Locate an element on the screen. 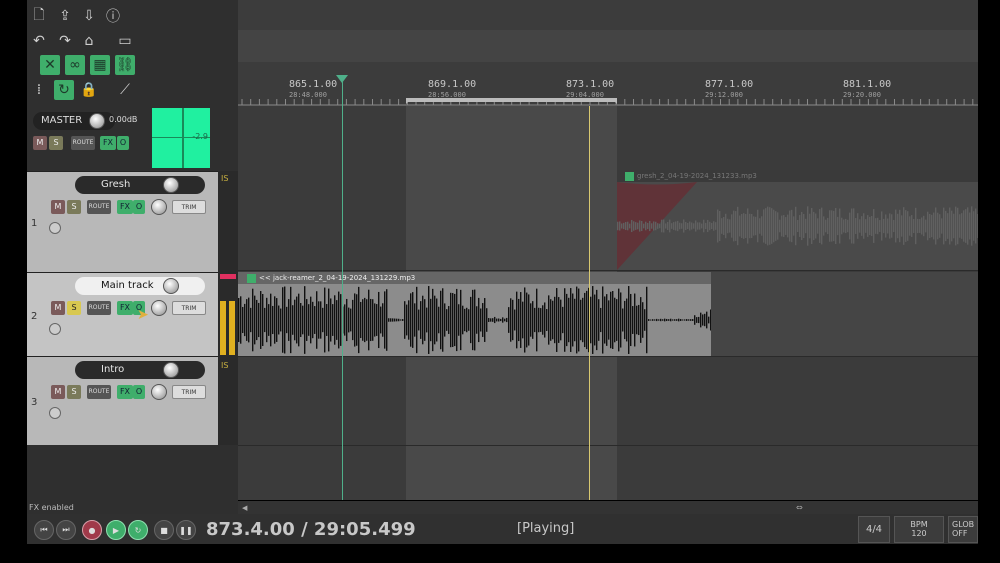  track-1: 1 Gresh M S ROUTE FX O TRIM is located at coordinates (122, 221).